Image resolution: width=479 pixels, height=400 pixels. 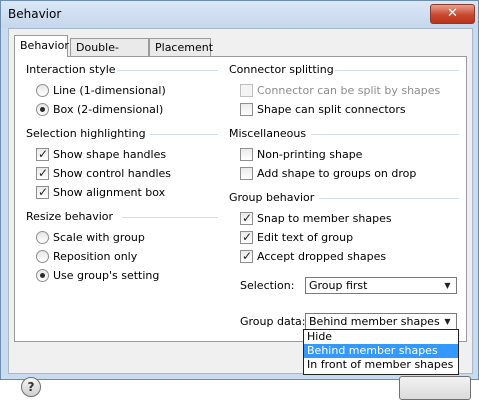 I want to click on selection-label: Selection:, so click(x=267, y=285).